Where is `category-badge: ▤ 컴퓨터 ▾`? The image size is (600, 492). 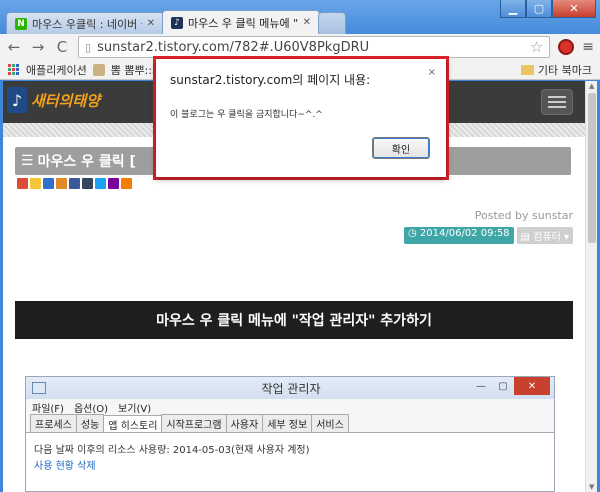 category-badge: ▤ 컴퓨터 ▾ is located at coordinates (544, 235).